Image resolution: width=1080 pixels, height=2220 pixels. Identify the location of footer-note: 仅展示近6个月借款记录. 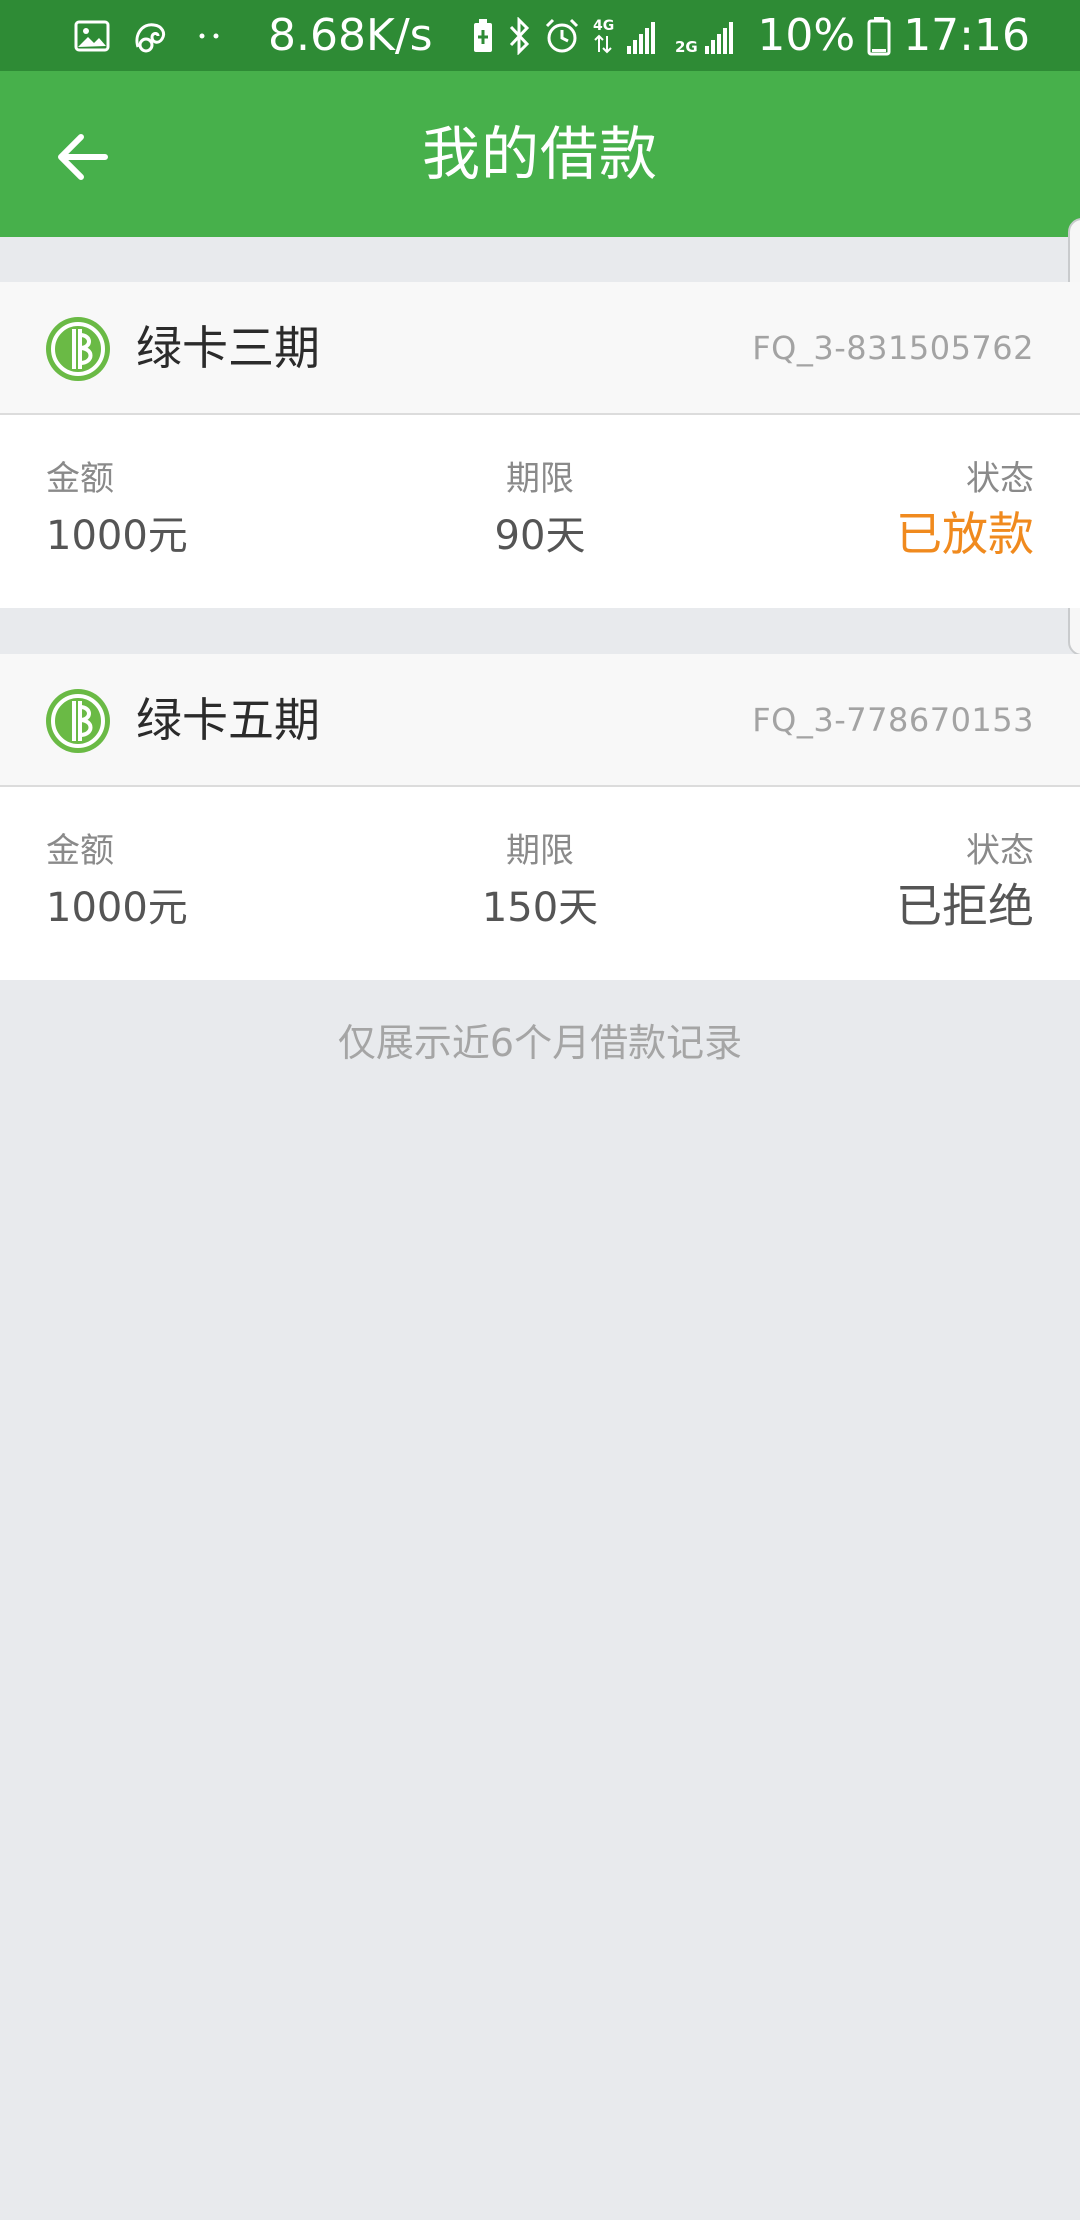
(540, 1043).